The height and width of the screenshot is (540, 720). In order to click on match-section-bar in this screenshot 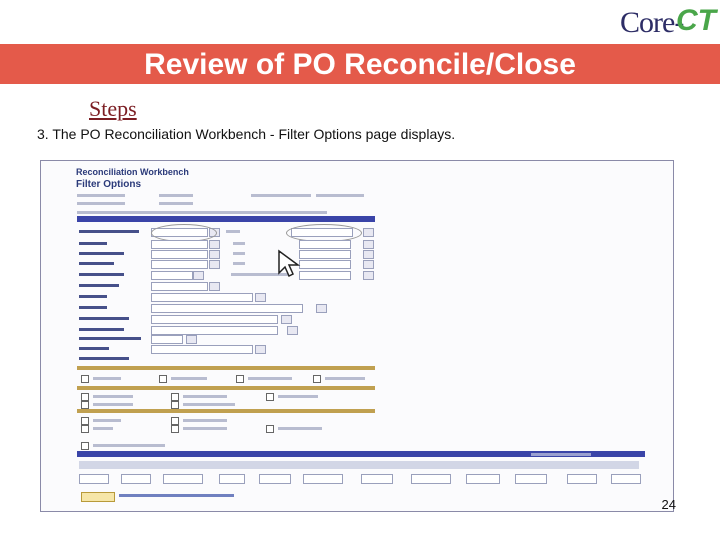, I will do `click(226, 411)`.